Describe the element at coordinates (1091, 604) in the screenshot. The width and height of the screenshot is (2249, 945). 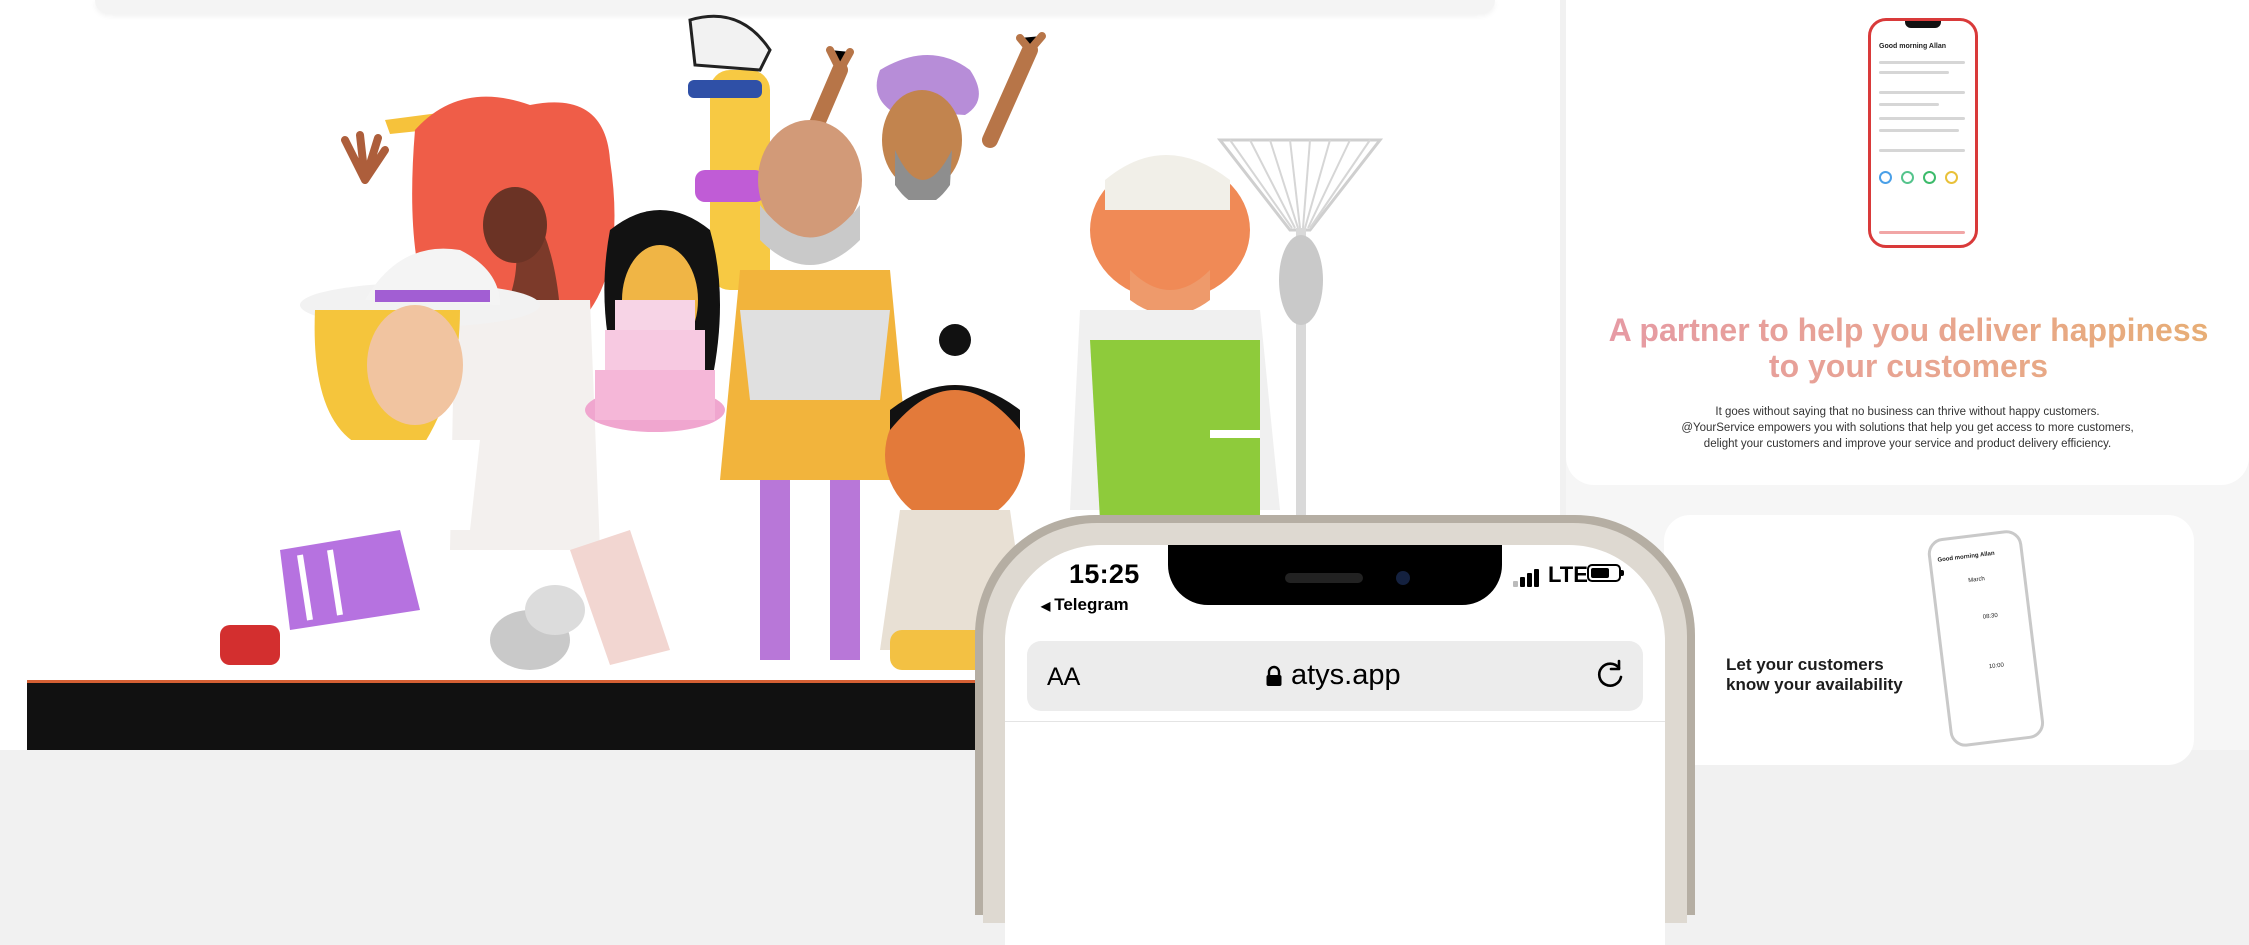
I see `back-link-label: Telegram` at that location.